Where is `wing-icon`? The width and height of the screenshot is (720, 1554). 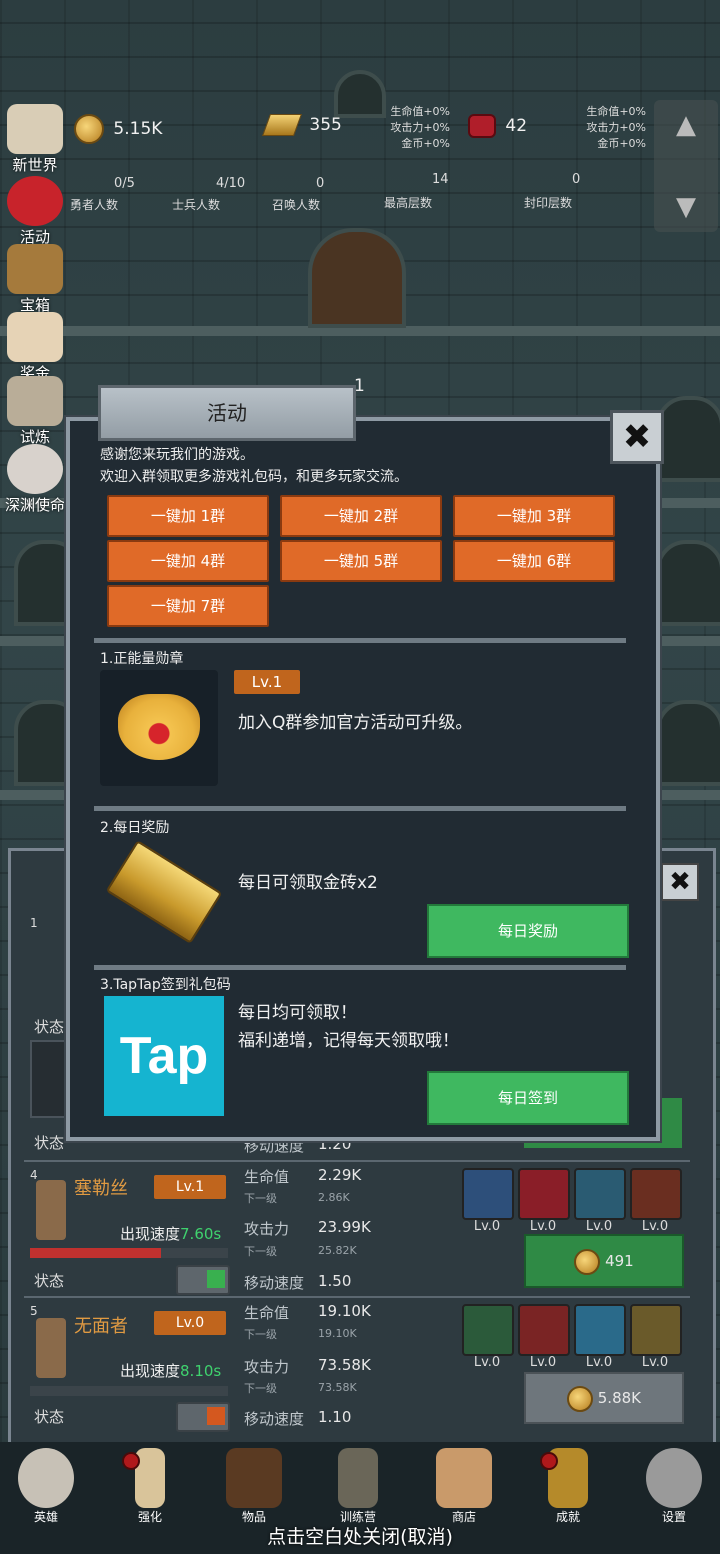
wing-icon is located at coordinates (35, 401).